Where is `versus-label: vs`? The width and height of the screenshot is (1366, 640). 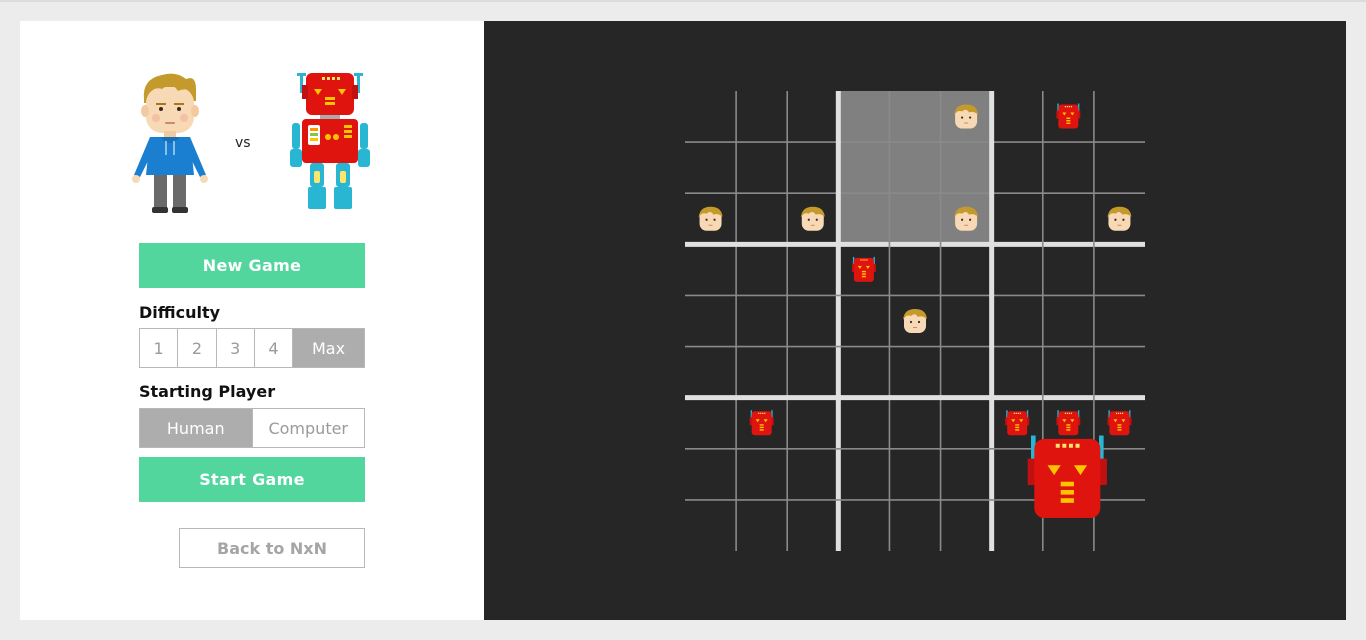 versus-label: vs is located at coordinates (243, 143).